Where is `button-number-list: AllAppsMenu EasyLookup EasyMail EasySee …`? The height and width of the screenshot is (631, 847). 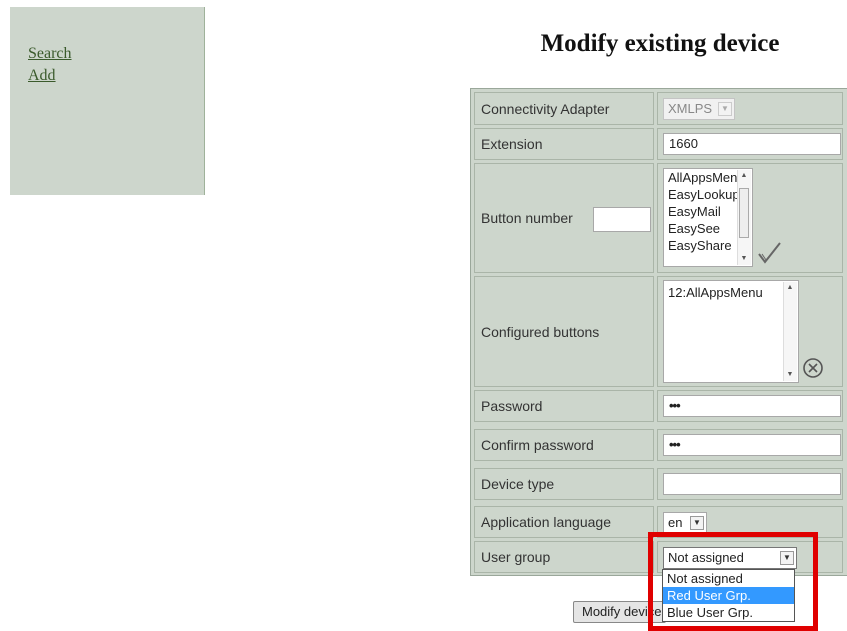
button-number-list: AllAppsMenu EasyLookup EasyMail EasySee … is located at coordinates (708, 217).